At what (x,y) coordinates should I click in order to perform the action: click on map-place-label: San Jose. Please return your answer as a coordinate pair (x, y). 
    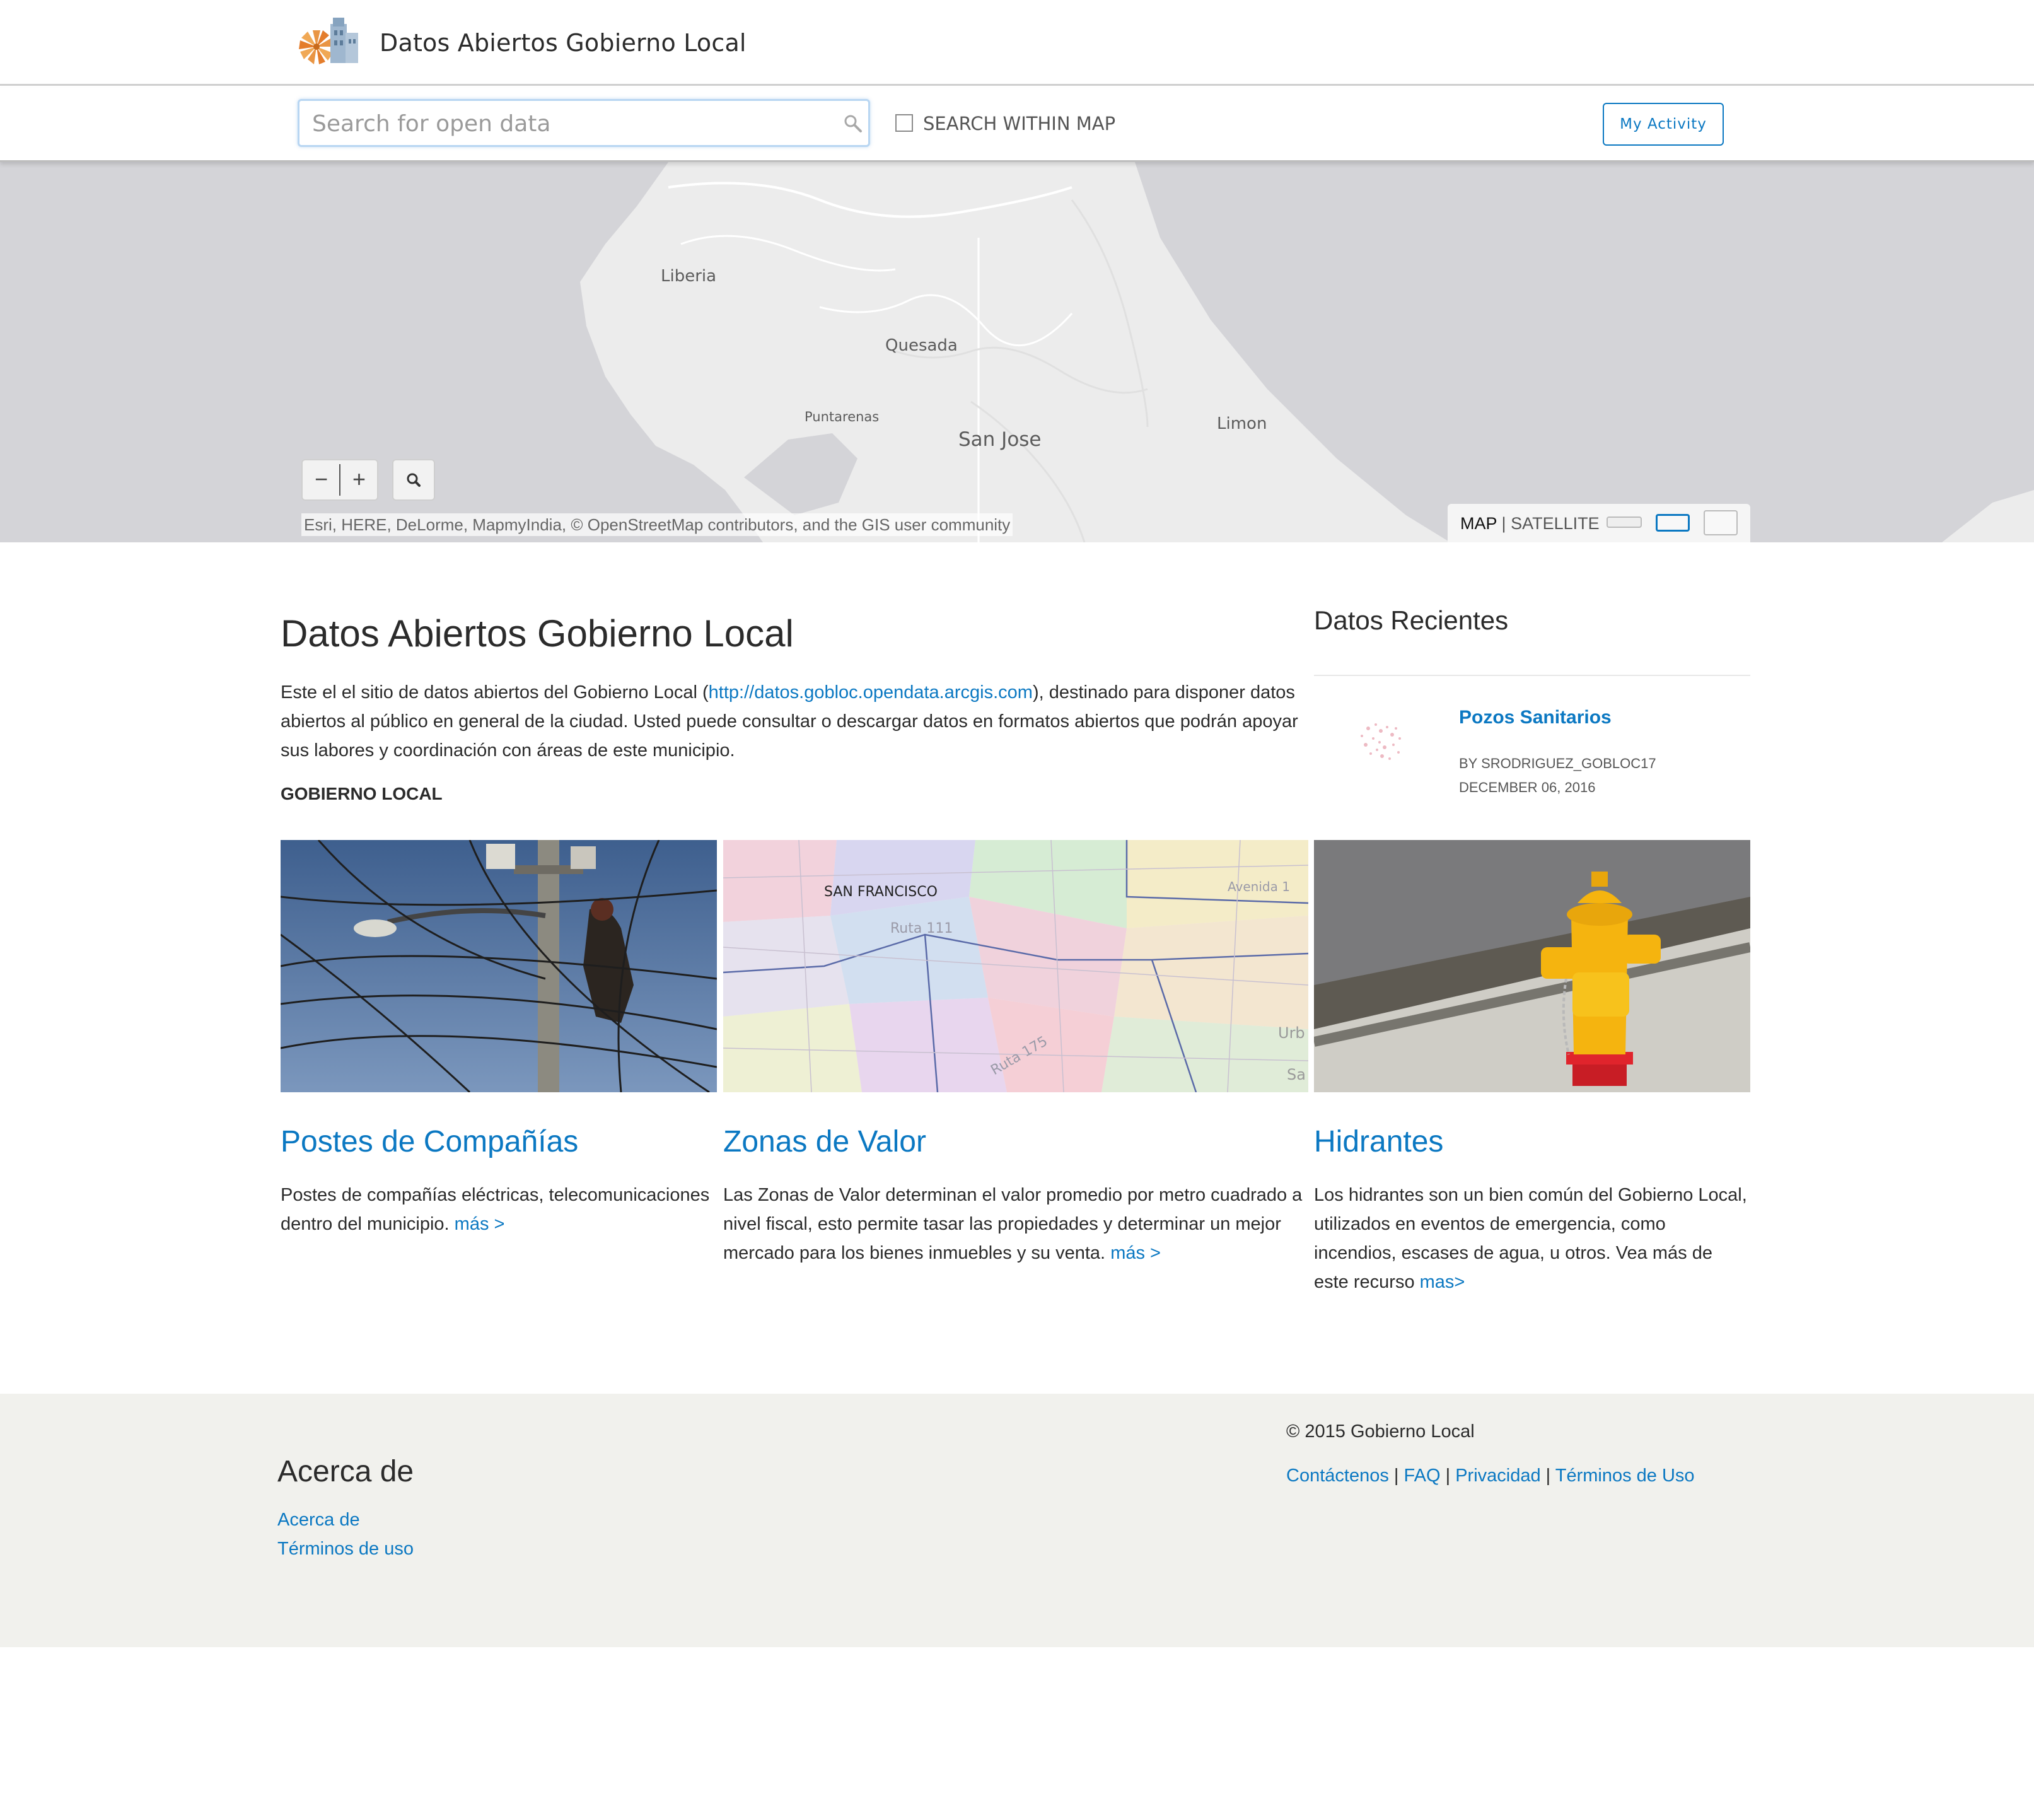
    Looking at the image, I should click on (1000, 439).